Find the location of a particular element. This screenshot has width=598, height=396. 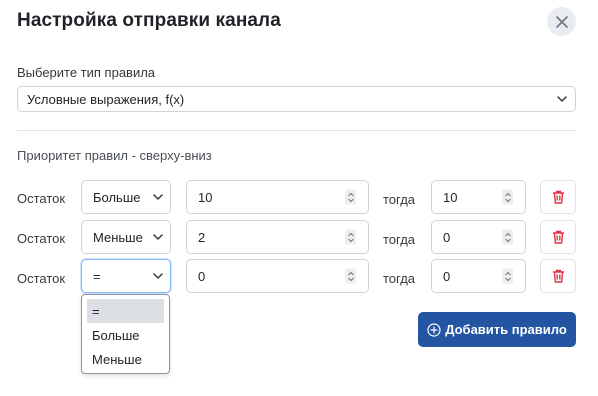

rule-2-operator-select: Меньше is located at coordinates (126, 237).